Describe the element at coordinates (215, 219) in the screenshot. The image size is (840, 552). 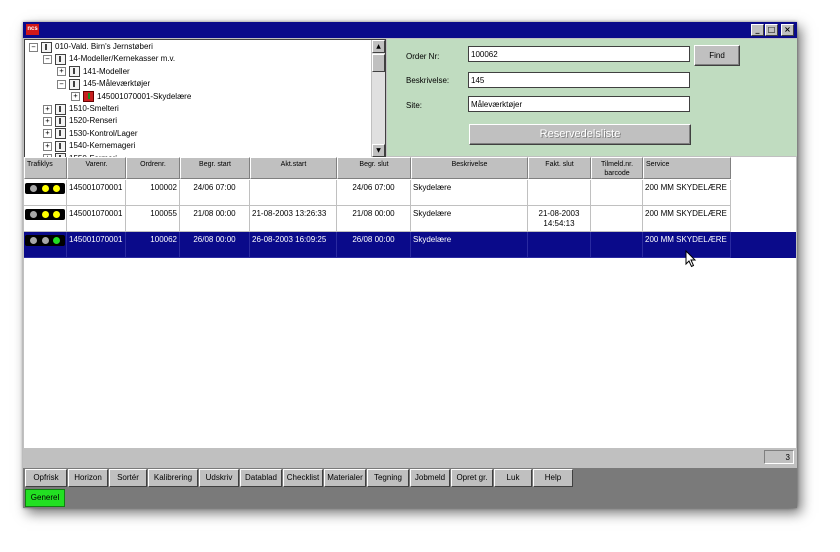
I see `cell-begr-start: 21/08 00:00` at that location.